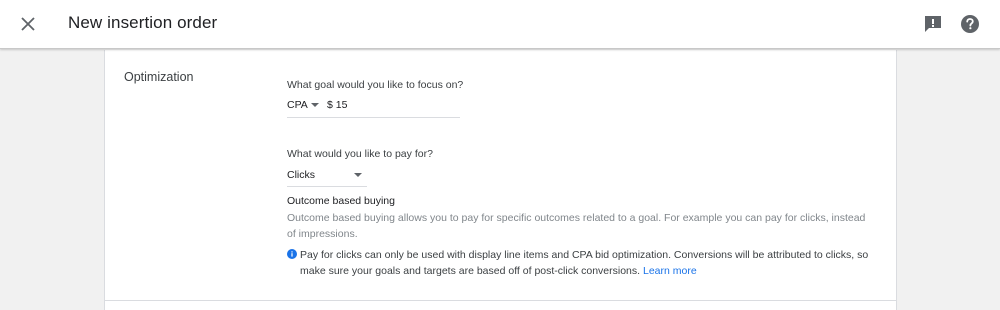  I want to click on goal-field-underline, so click(373, 117).